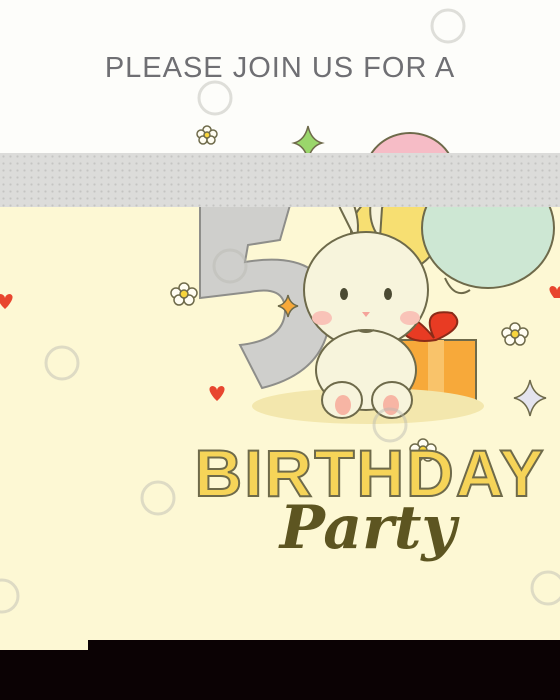  Describe the element at coordinates (369, 528) in the screenshot. I see `party-title: Party` at that location.